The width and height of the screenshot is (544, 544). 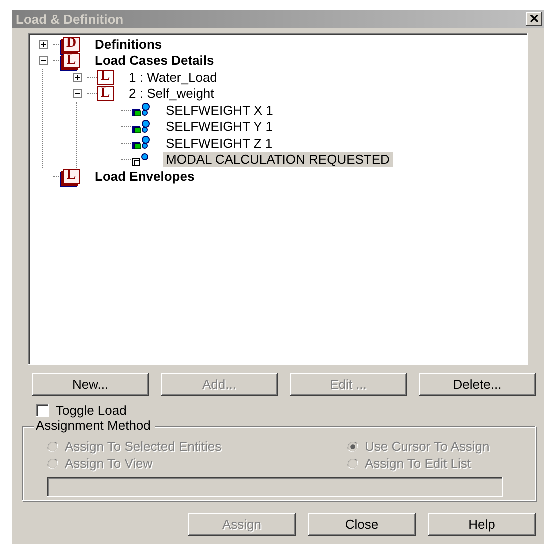 I want to click on close-icon, so click(x=534, y=19).